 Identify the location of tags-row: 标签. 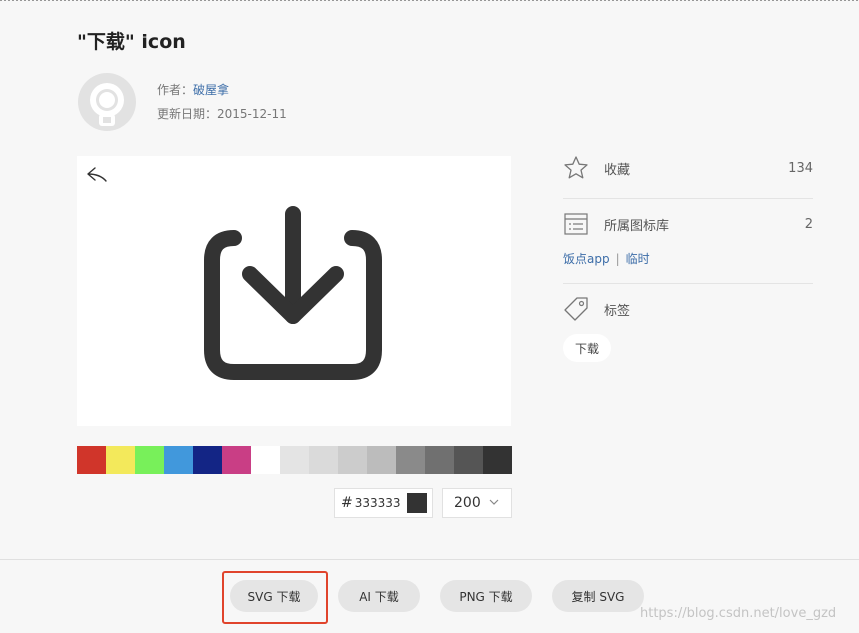
(688, 309).